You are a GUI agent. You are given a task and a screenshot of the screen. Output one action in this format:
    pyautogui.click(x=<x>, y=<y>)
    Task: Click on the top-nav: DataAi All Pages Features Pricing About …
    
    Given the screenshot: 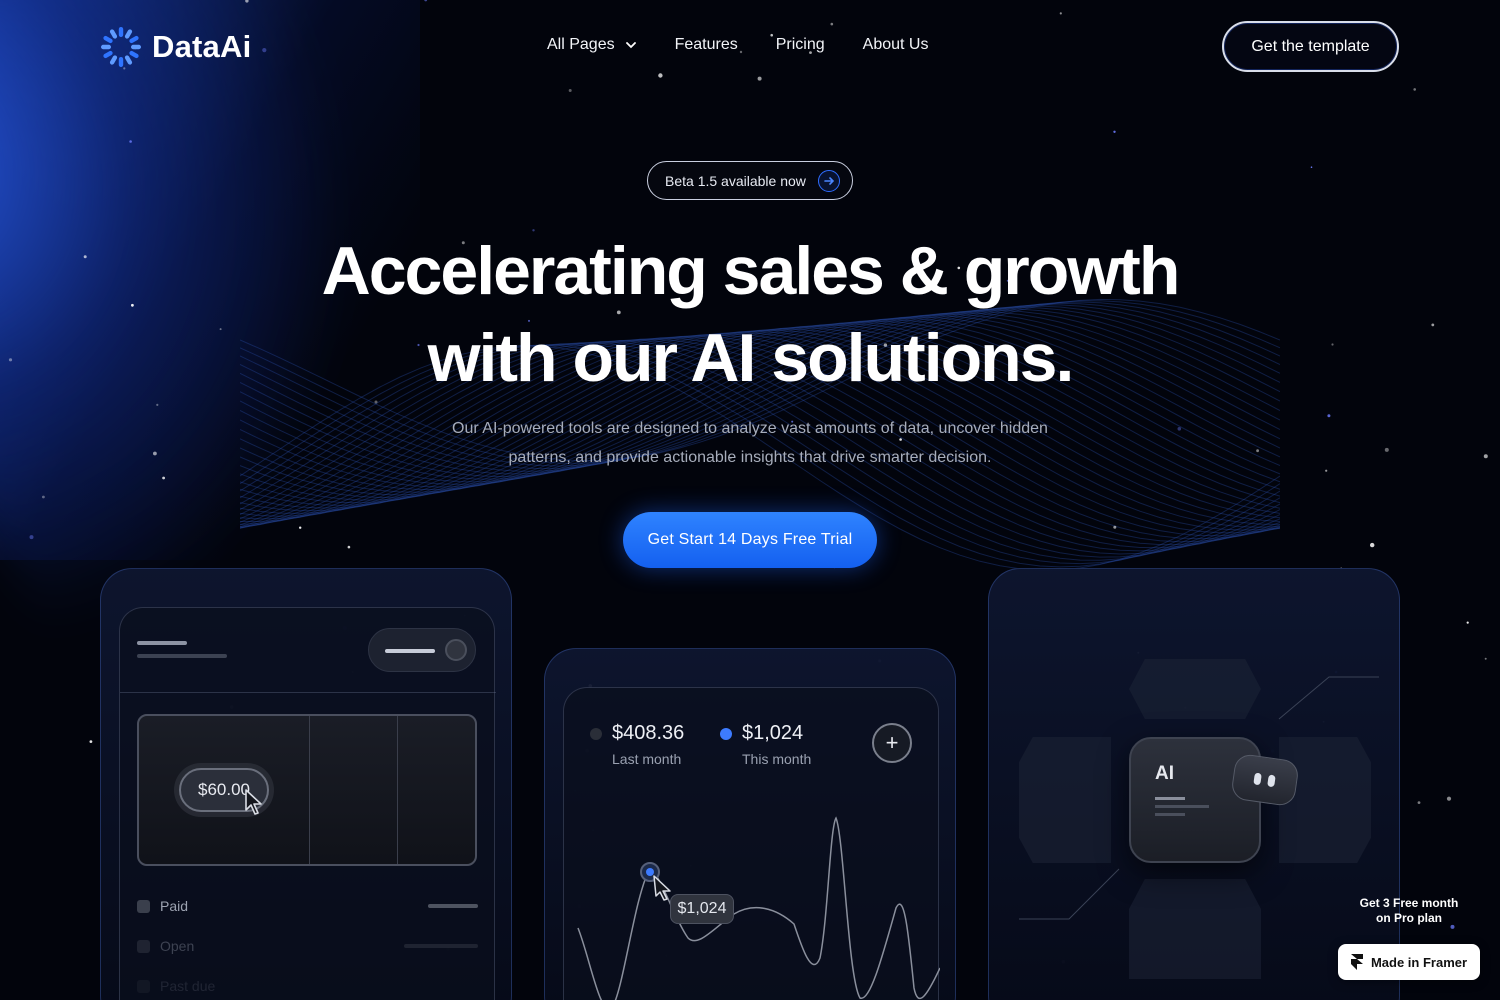 What is the action you would take?
    pyautogui.click(x=750, y=46)
    